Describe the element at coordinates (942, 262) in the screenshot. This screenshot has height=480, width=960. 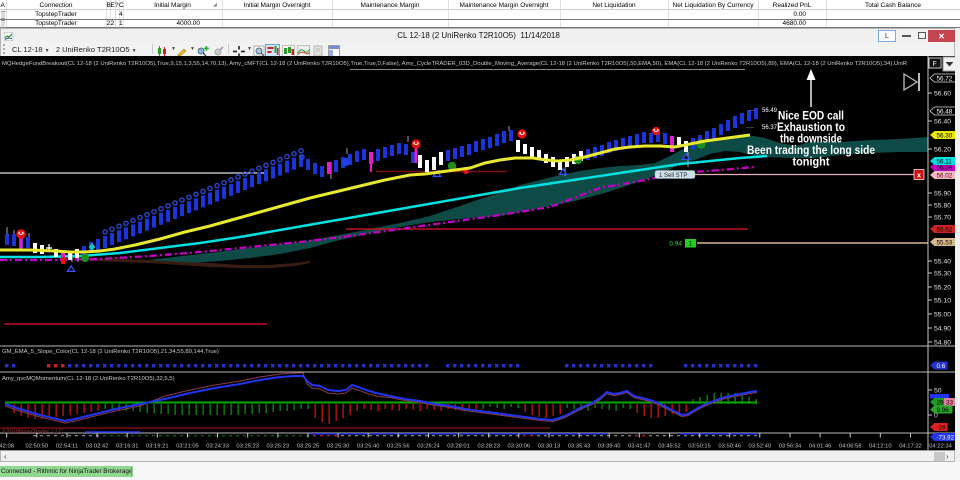
I see `svg-text: 55.40` at that location.